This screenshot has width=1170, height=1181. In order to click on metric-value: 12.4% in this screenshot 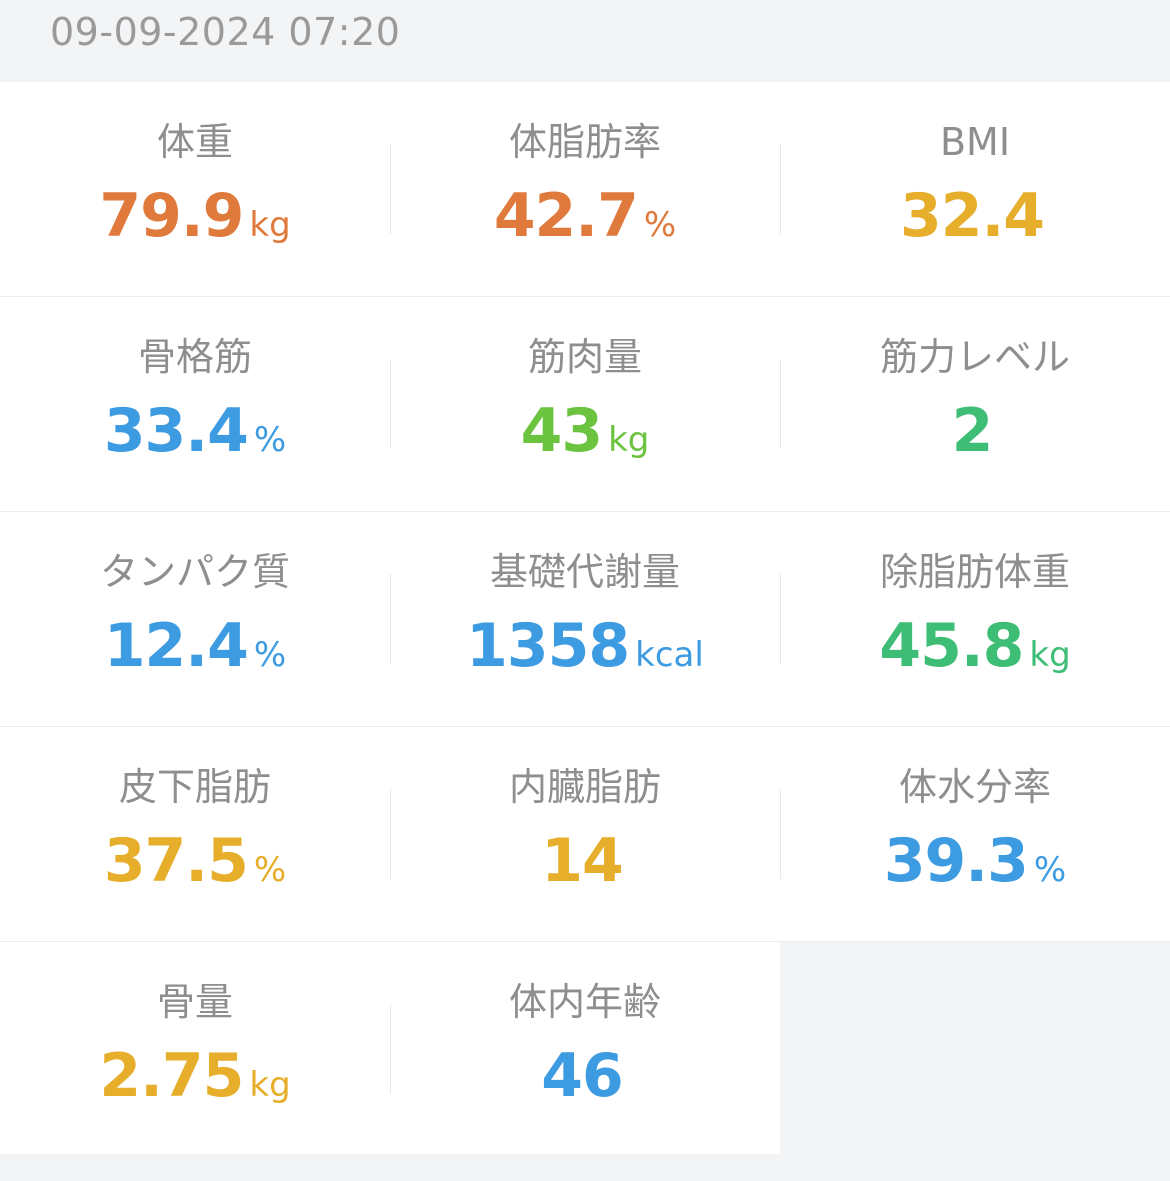, I will do `click(195, 653)`.